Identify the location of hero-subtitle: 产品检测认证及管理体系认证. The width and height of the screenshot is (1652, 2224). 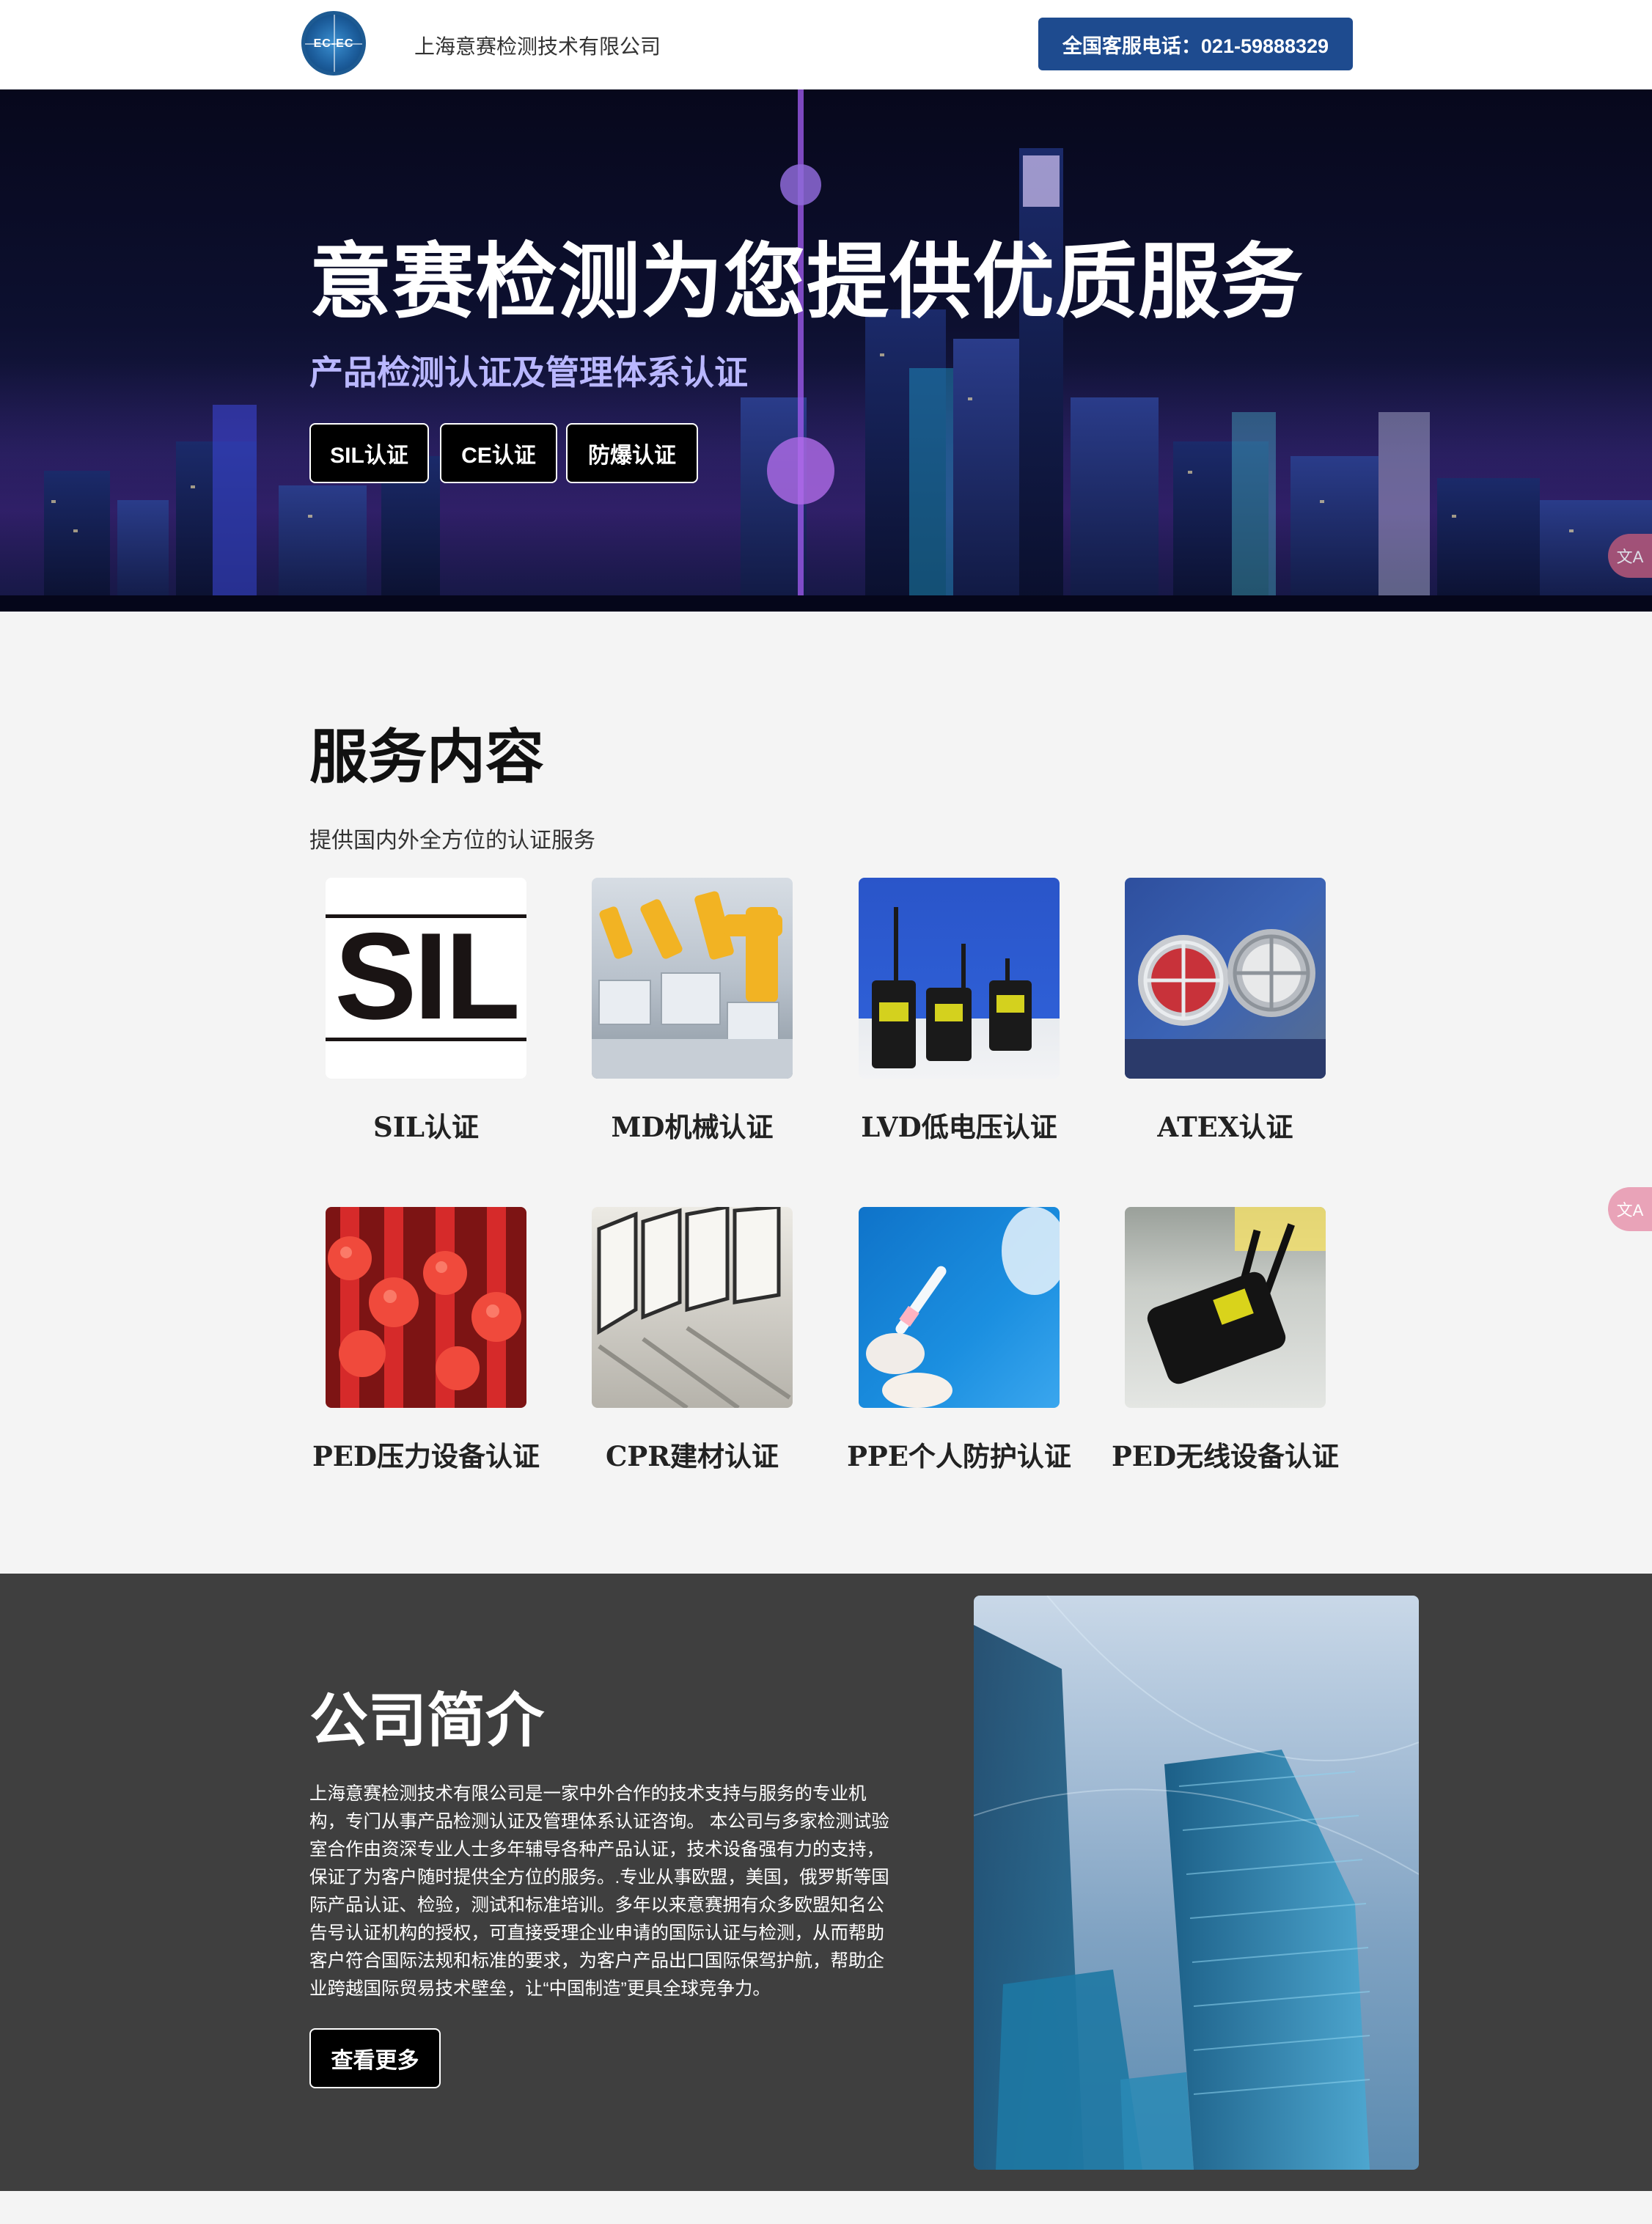
(528, 372).